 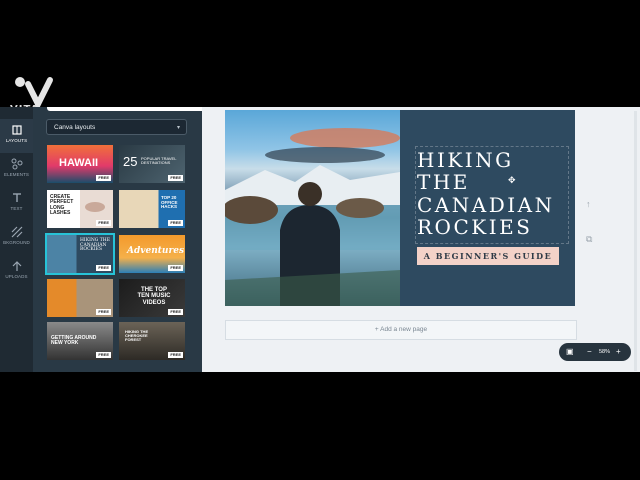 I want to click on zoom-control: ▣ − 58% +, so click(x=595, y=352).